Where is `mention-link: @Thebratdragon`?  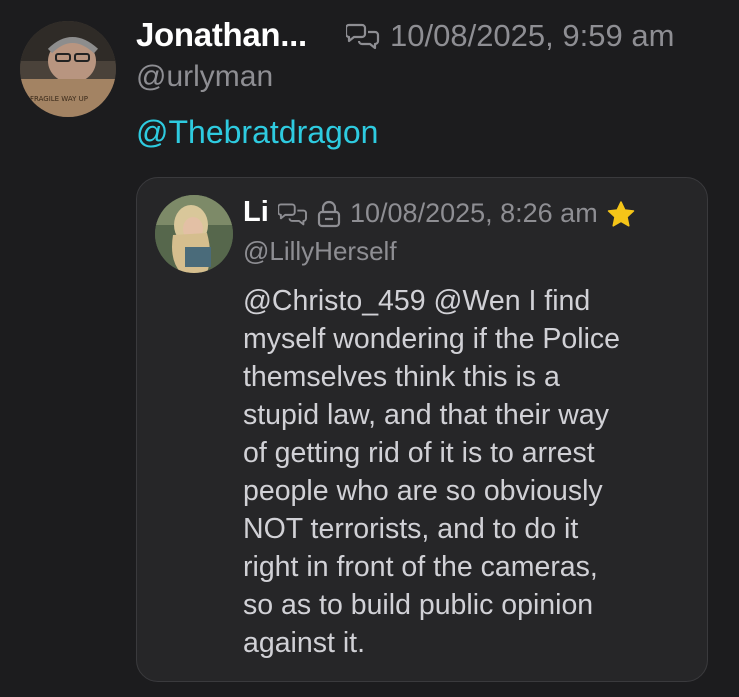 mention-link: @Thebratdragon is located at coordinates (257, 132).